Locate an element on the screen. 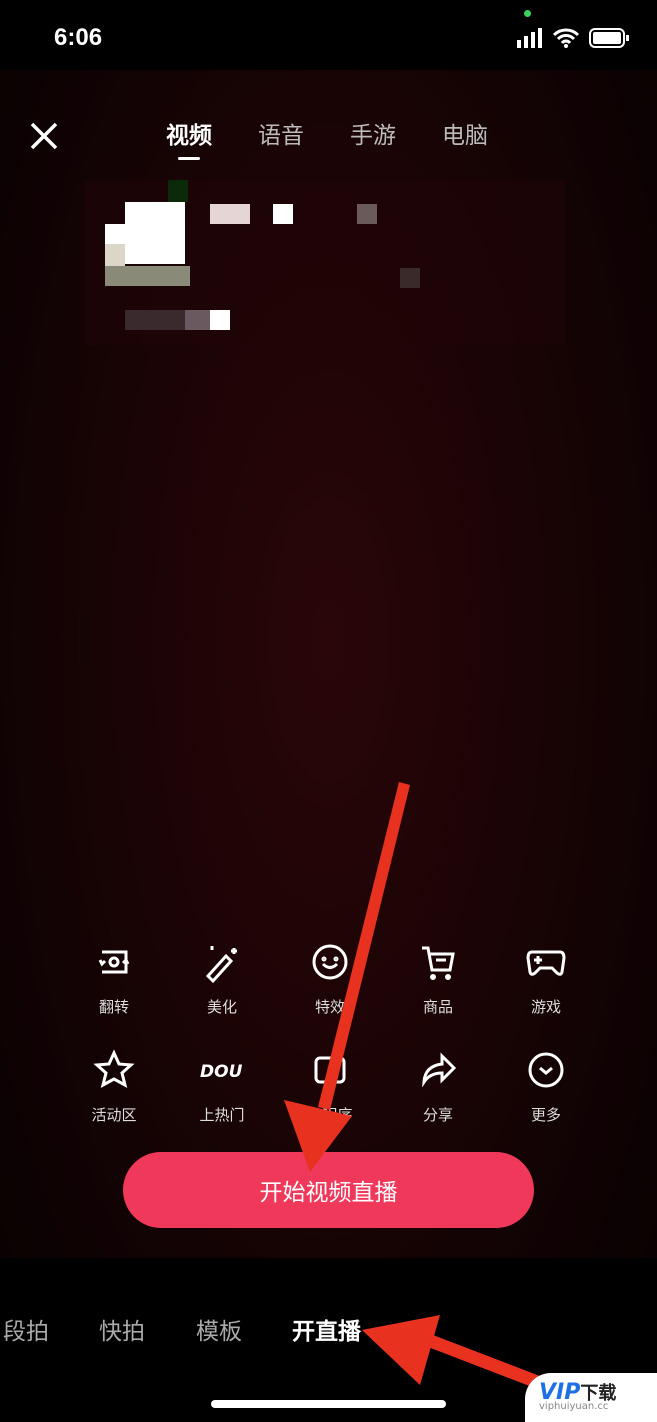 Image resolution: width=657 pixels, height=1422 pixels. tool-activity: 活动区 is located at coordinates (114, 1086).